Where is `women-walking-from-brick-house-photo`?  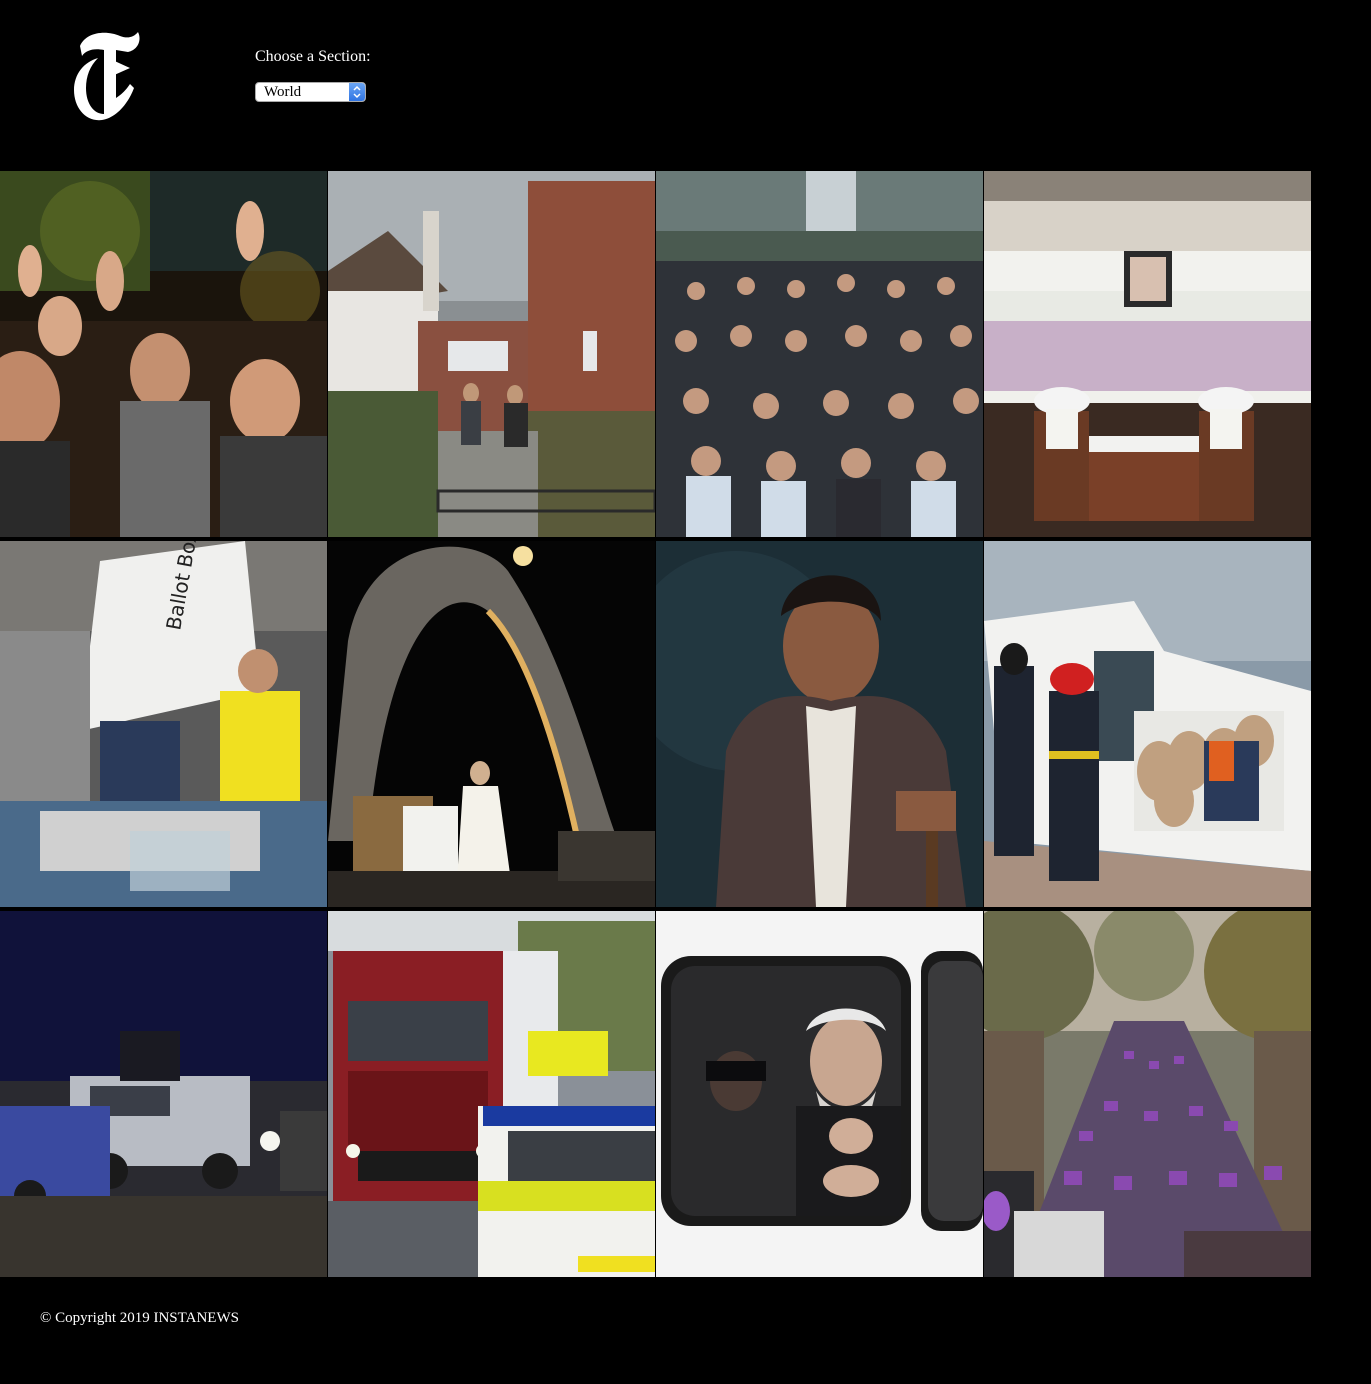 women-walking-from-brick-house-photo is located at coordinates (491, 354).